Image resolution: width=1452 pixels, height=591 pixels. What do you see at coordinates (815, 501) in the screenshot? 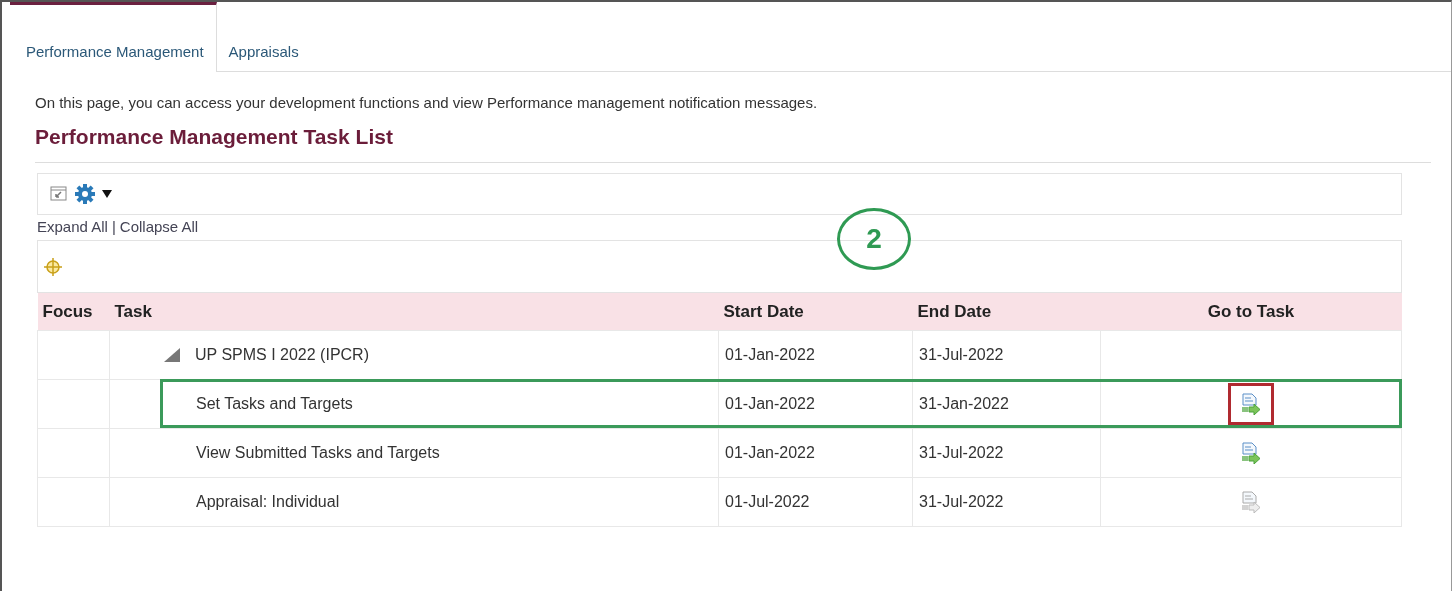
I see `date-cell: 01-Jul-2022` at bounding box center [815, 501].